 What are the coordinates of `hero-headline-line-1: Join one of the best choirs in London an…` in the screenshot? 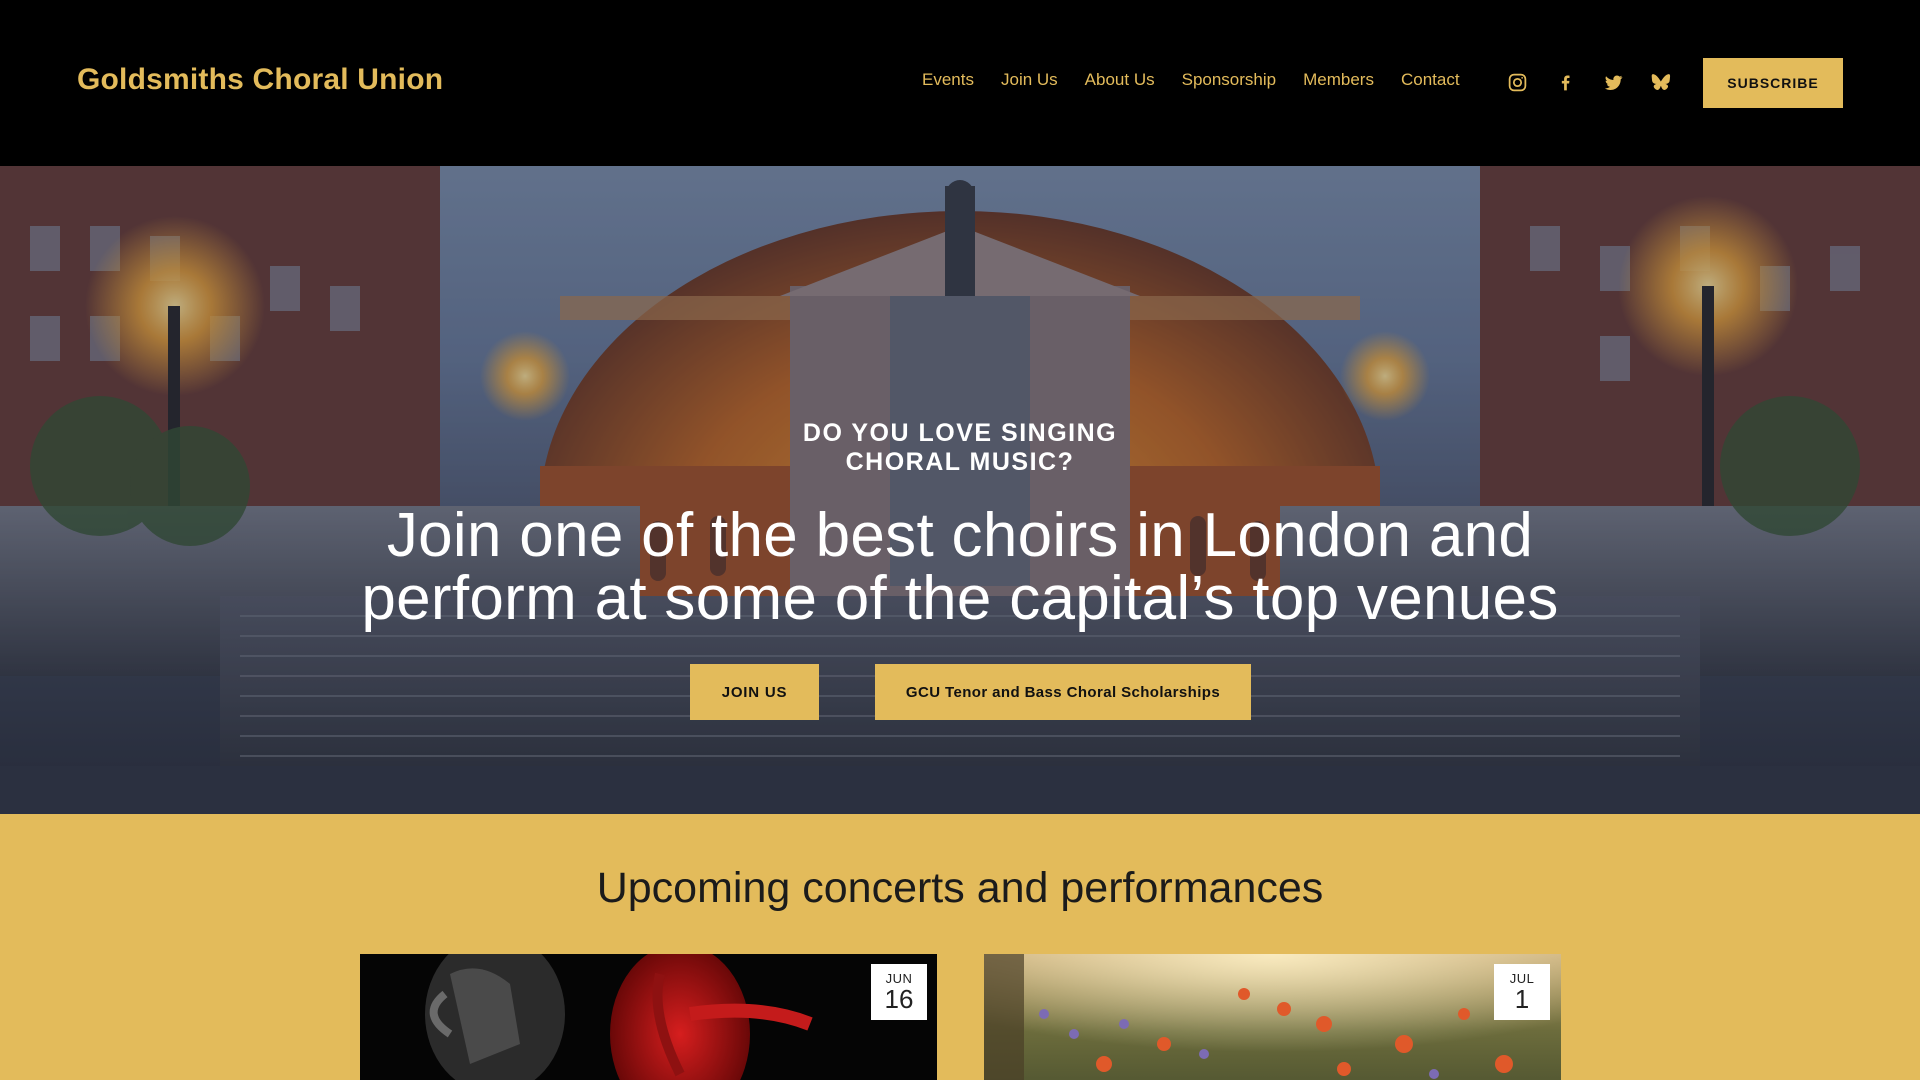 It's located at (960, 535).